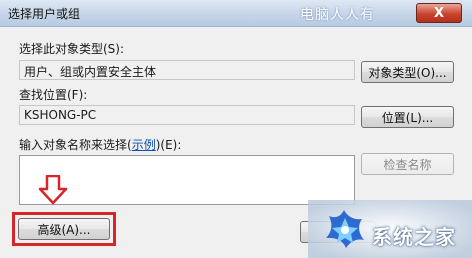  What do you see at coordinates (44, 14) in the screenshot?
I see `window-title: 选择用户或组` at bounding box center [44, 14].